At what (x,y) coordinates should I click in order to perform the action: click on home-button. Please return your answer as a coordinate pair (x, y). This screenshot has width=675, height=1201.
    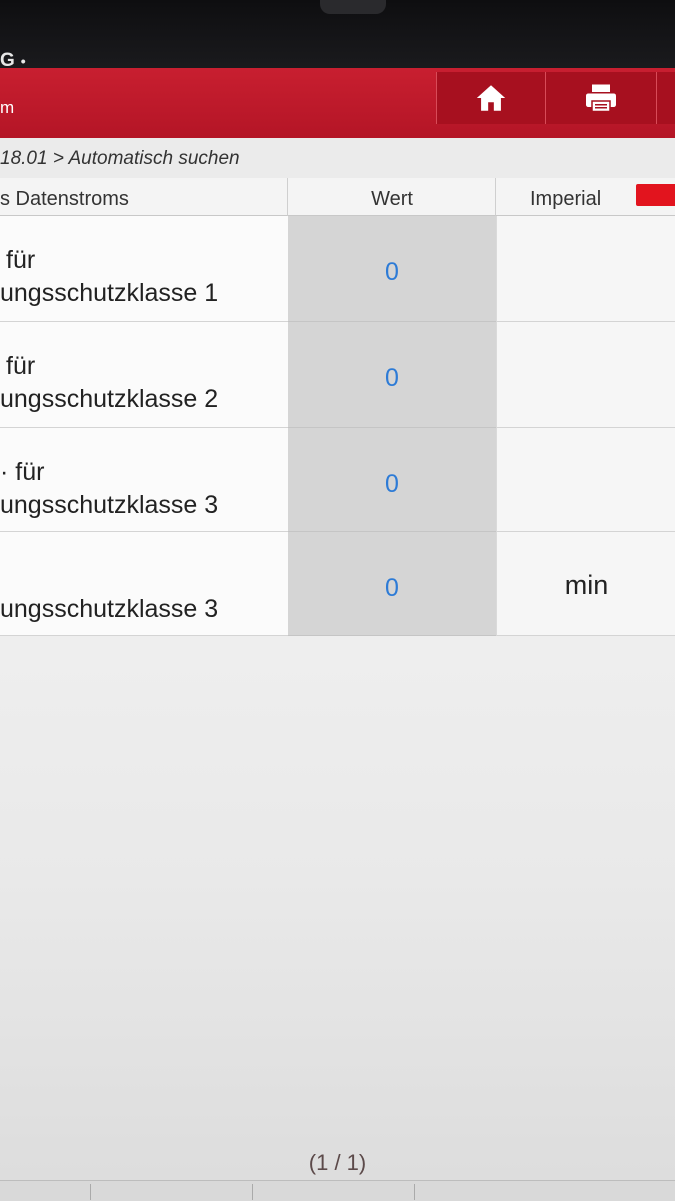
    Looking at the image, I should click on (490, 98).